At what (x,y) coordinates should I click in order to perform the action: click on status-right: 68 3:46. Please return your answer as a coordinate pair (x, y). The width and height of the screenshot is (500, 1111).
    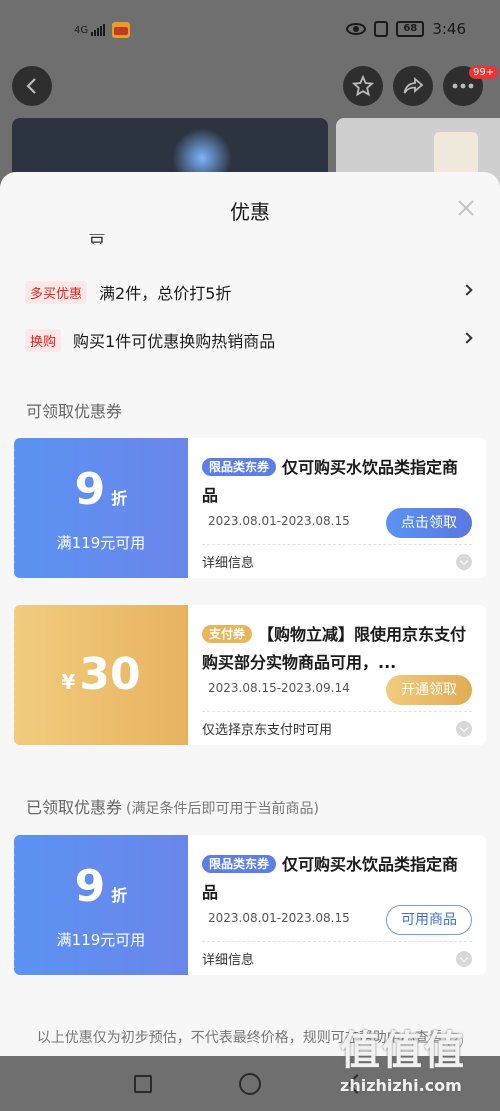
    Looking at the image, I should click on (406, 29).